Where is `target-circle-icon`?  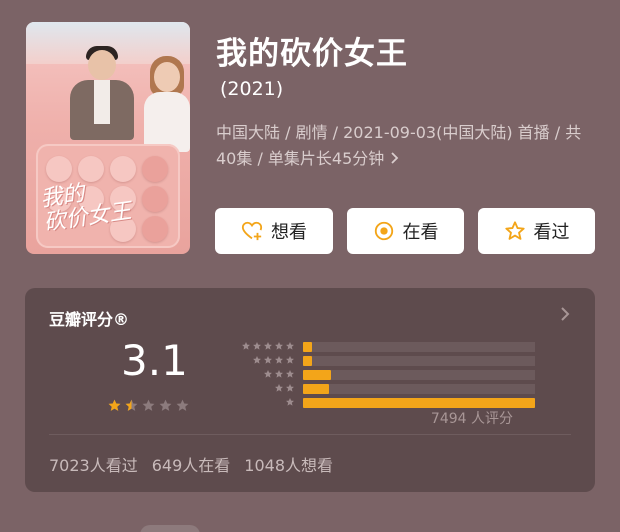
target-circle-icon is located at coordinates (383, 231).